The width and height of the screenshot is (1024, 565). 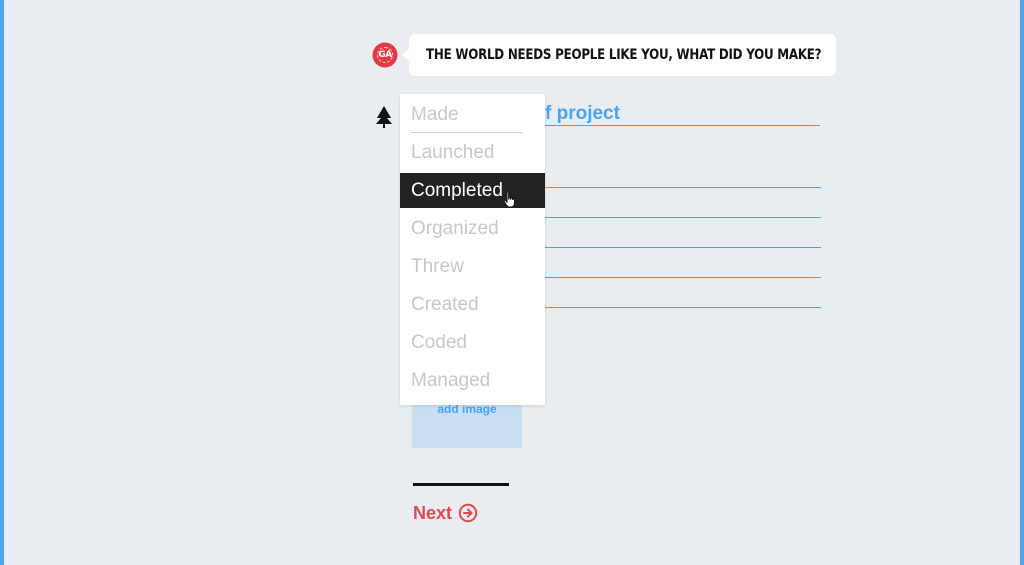 I want to click on dropdown-separator, so click(x=467, y=132).